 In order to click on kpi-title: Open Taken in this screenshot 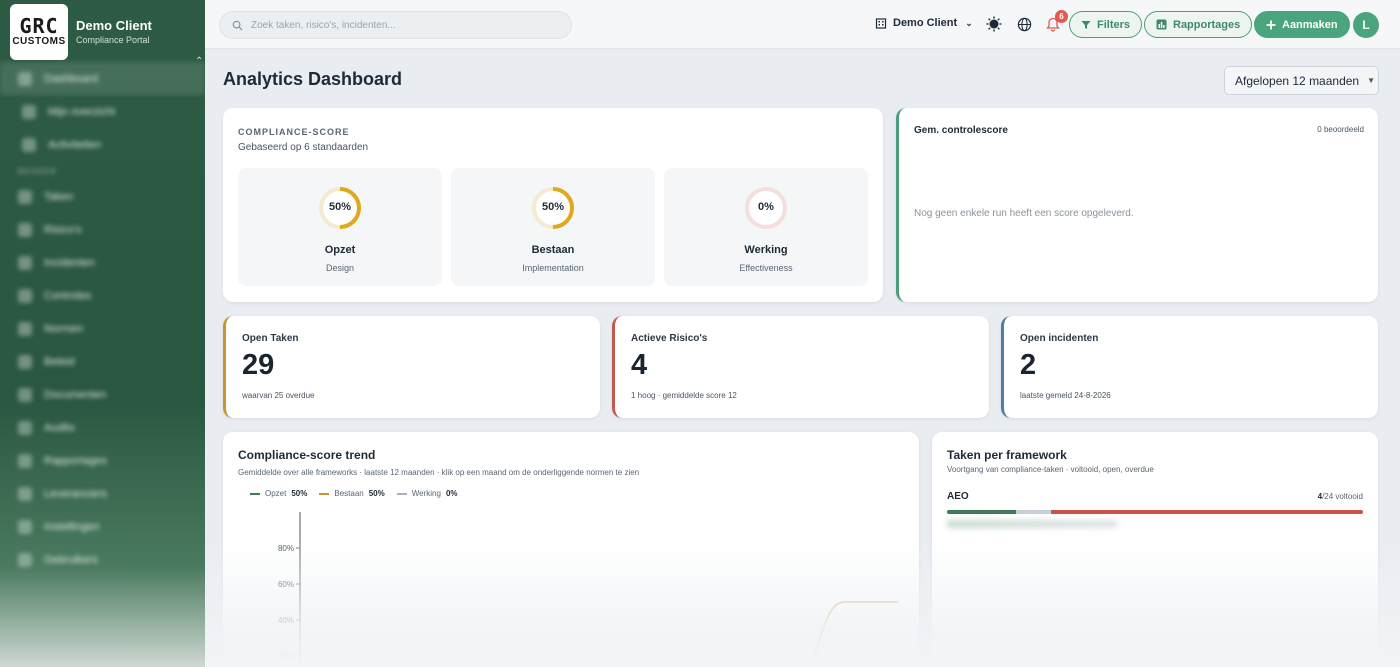, I will do `click(270, 338)`.